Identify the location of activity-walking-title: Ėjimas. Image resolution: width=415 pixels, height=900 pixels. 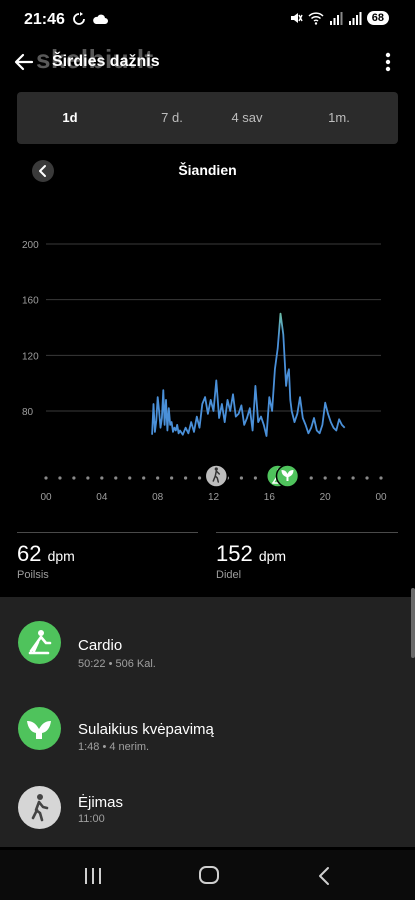
(101, 802).